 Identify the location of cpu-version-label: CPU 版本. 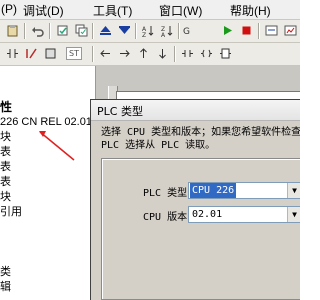
(165, 217).